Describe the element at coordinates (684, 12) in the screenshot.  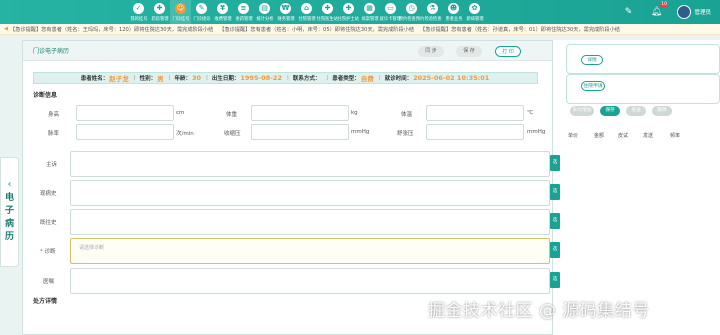
I see `avatar` at that location.